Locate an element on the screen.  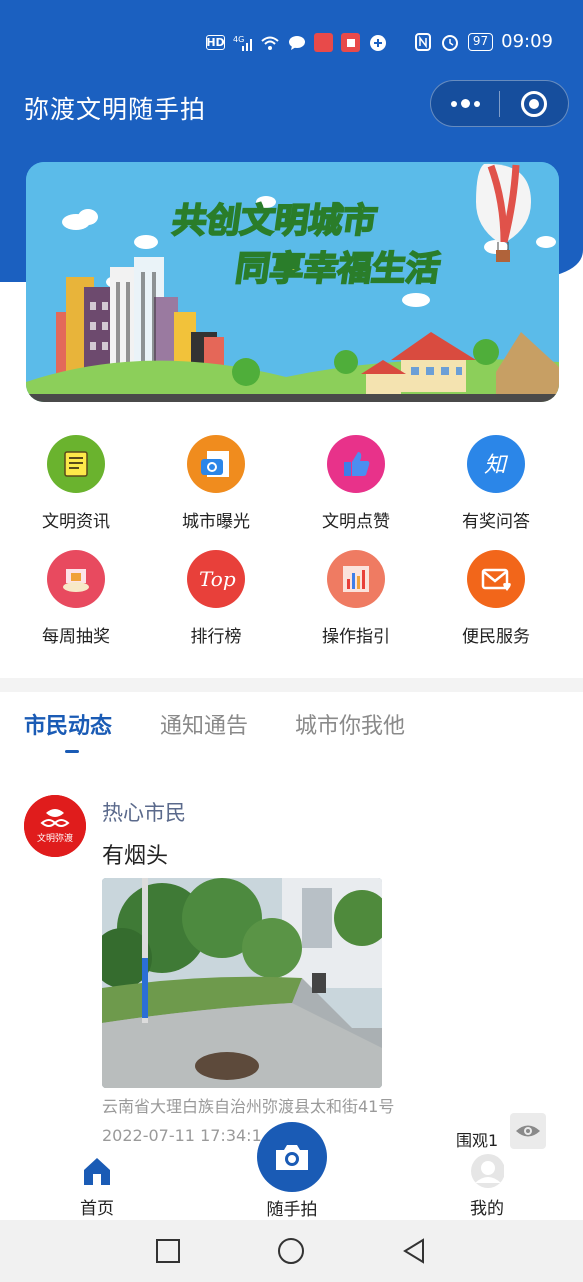
avatar-logo: 文明弥渡 is located at coordinates (55, 826).